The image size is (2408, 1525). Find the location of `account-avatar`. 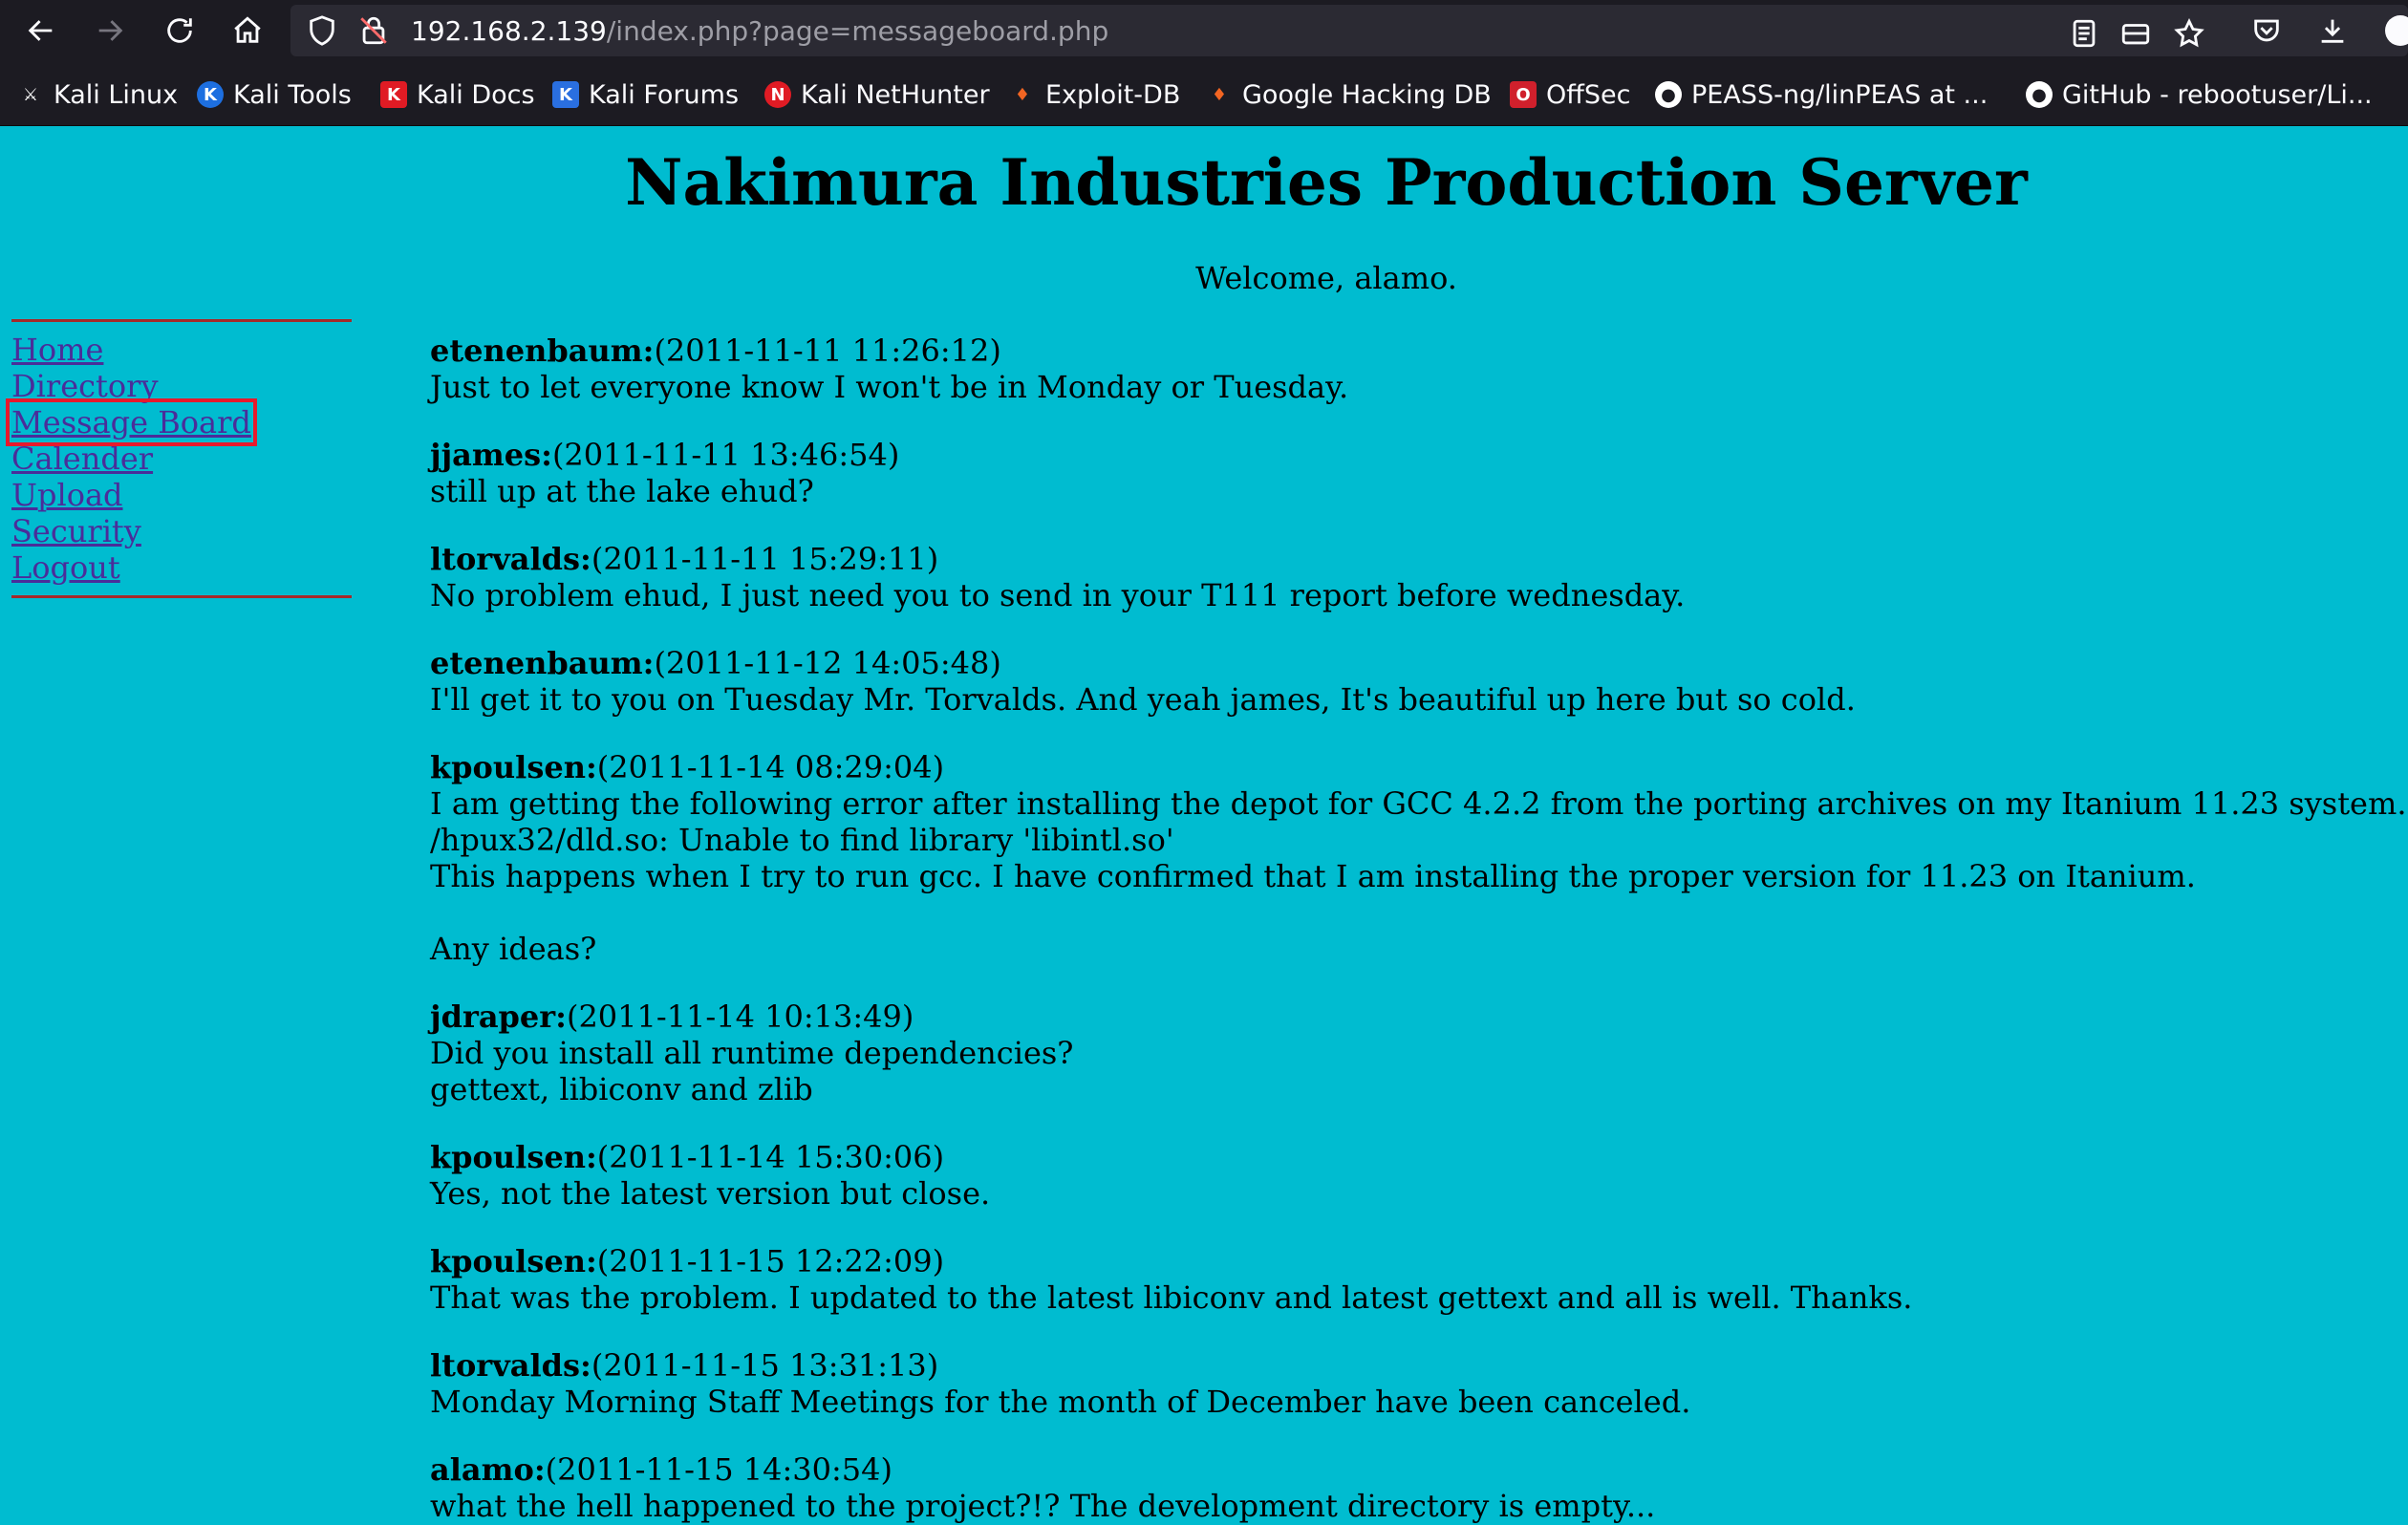

account-avatar is located at coordinates (2397, 30).